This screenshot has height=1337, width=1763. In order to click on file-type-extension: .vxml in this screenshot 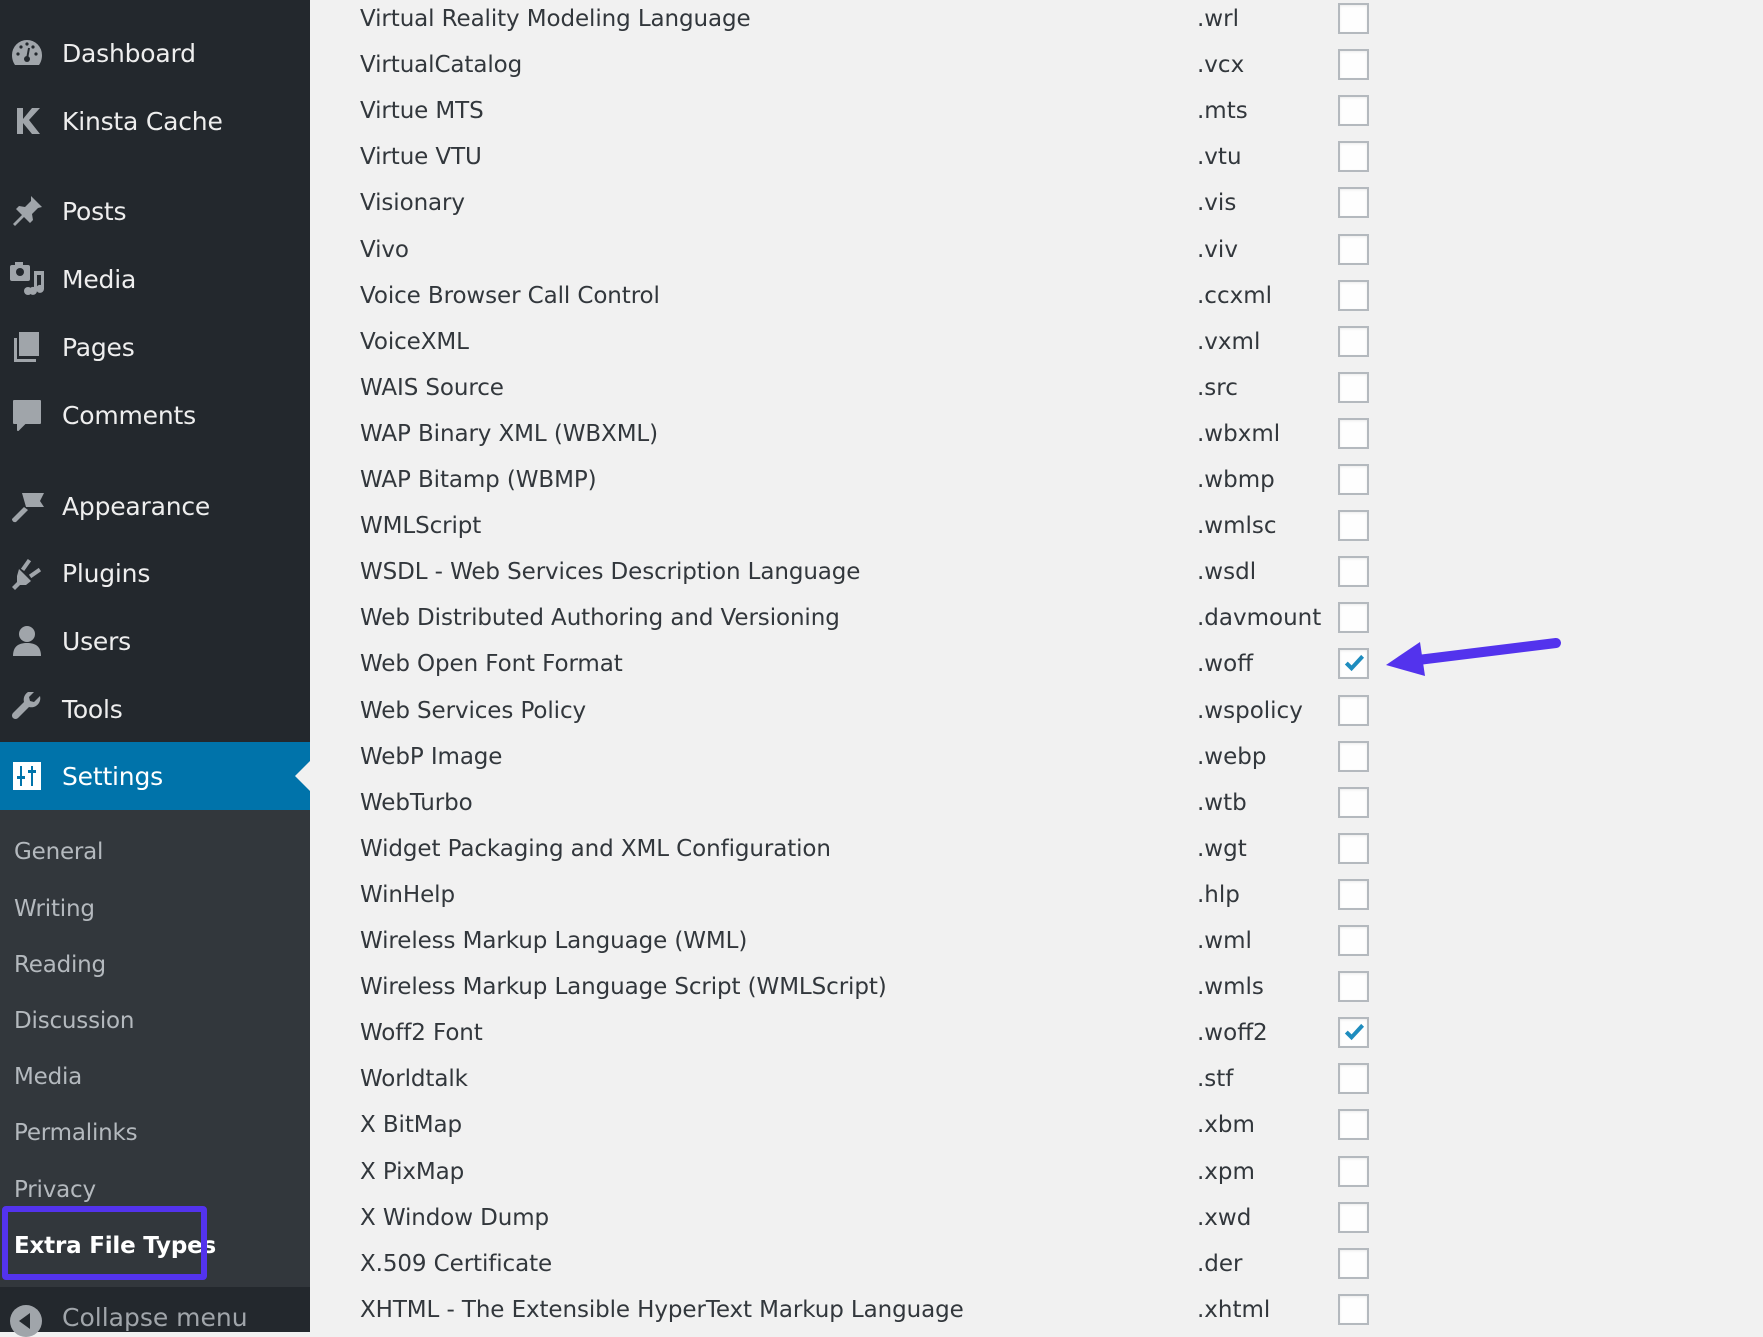, I will do `click(1229, 341)`.